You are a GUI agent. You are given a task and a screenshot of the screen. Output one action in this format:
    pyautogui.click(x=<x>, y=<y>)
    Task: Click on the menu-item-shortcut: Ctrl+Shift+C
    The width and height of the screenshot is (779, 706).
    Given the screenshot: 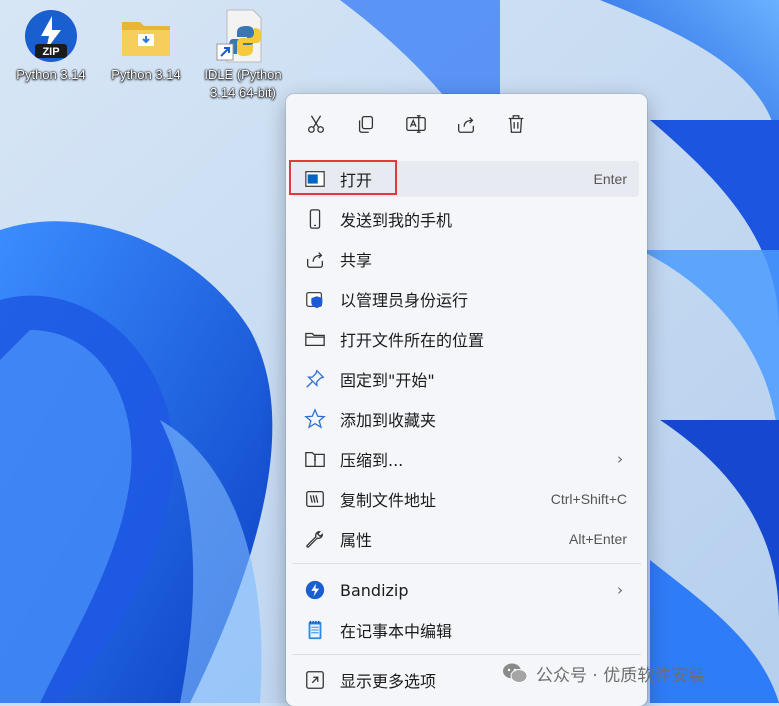 What is the action you would take?
    pyautogui.click(x=588, y=499)
    